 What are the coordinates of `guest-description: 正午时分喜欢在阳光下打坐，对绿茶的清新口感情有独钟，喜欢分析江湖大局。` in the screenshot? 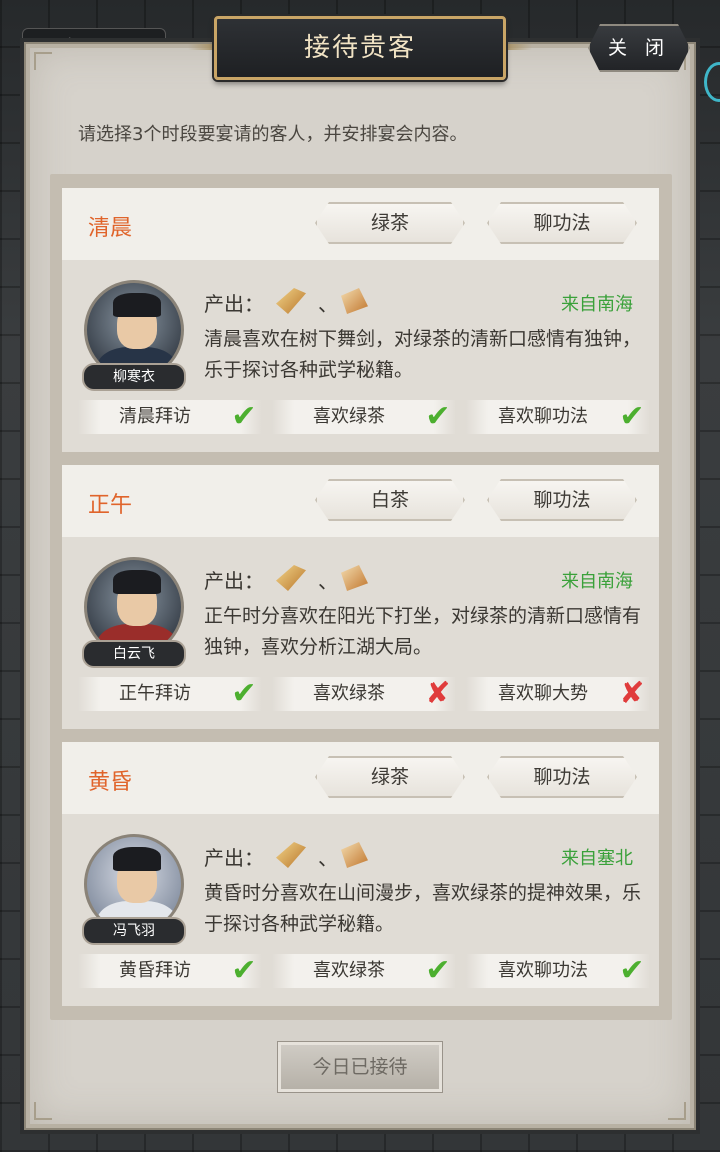 It's located at (423, 631).